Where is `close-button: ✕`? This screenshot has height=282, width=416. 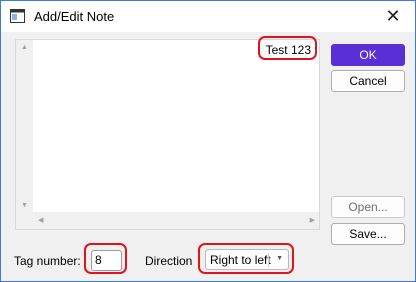
close-button: ✕ is located at coordinates (393, 16).